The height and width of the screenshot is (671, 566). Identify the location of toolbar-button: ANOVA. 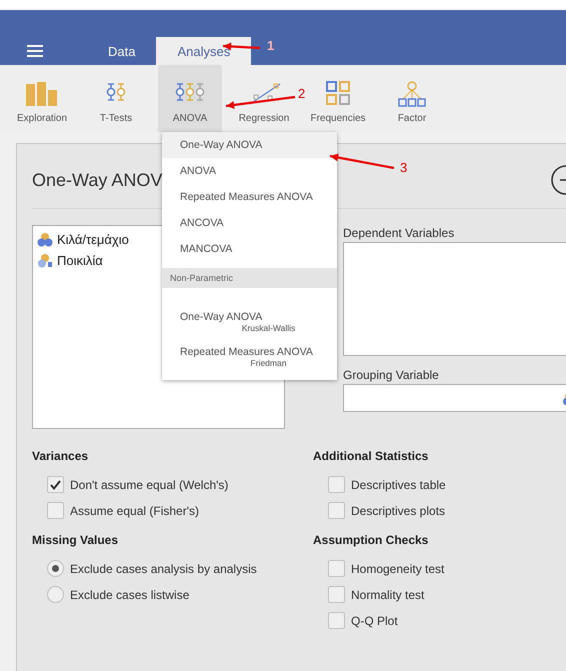
(190, 98).